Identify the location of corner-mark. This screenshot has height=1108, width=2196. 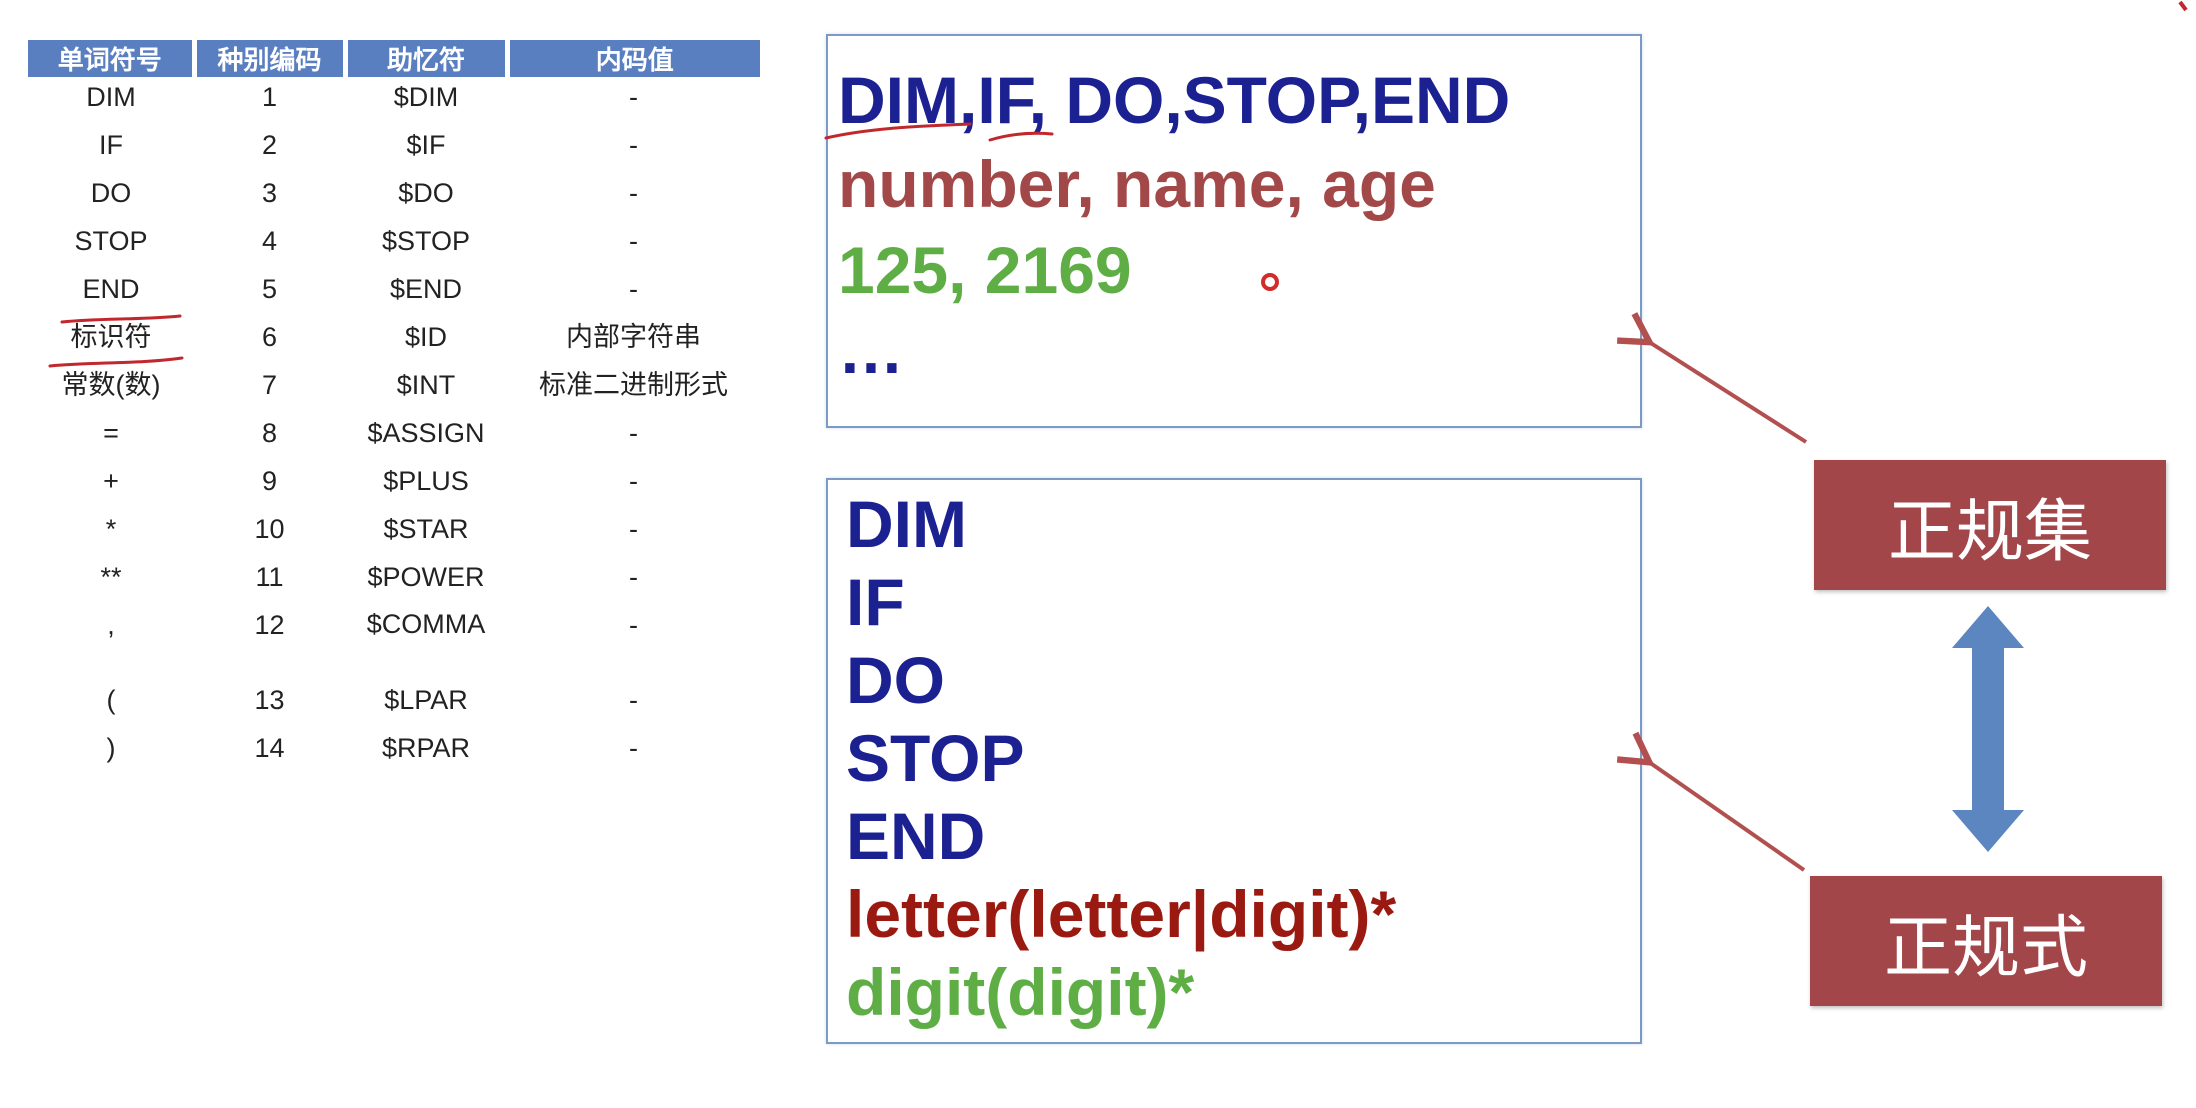
(2183, 6).